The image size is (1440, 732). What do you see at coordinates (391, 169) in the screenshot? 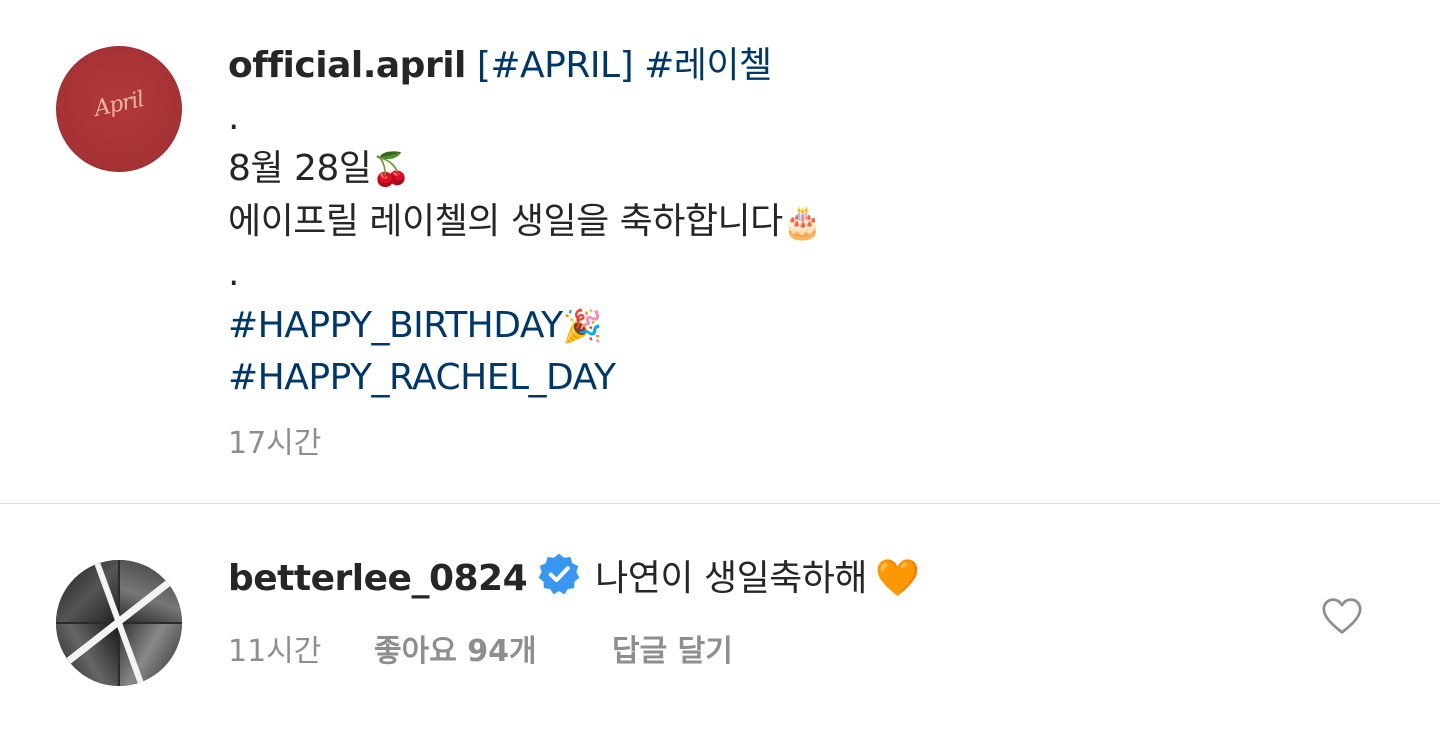
I see `cherry-icon: 🍒` at bounding box center [391, 169].